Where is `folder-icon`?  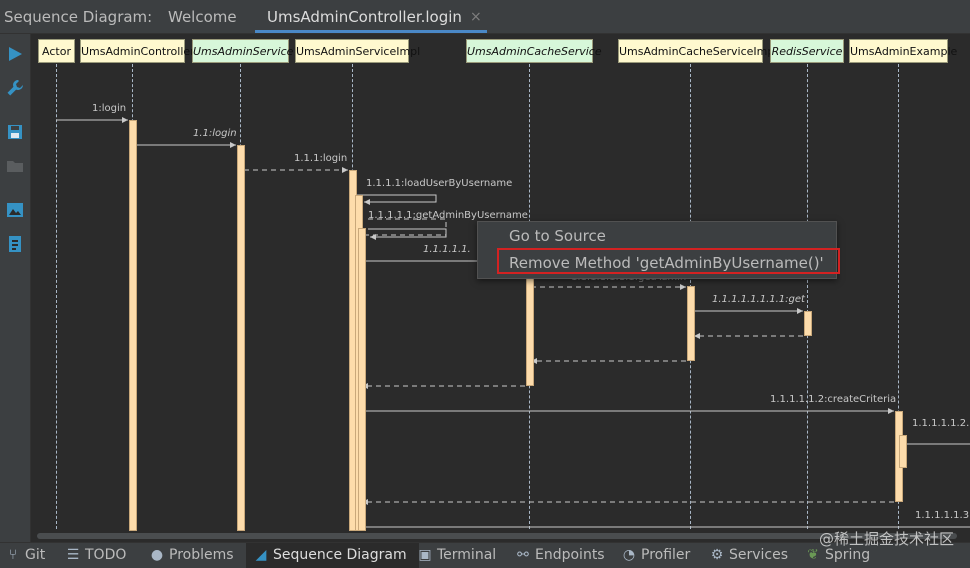 folder-icon is located at coordinates (15, 166).